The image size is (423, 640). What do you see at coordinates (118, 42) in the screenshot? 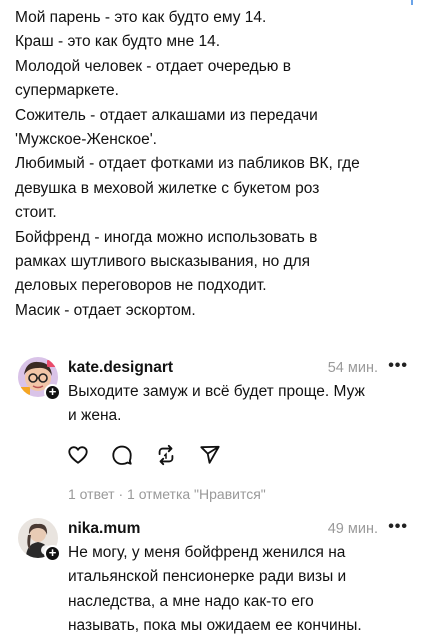
I see `post-line: Краш - это как будто мне 14.` at bounding box center [118, 42].